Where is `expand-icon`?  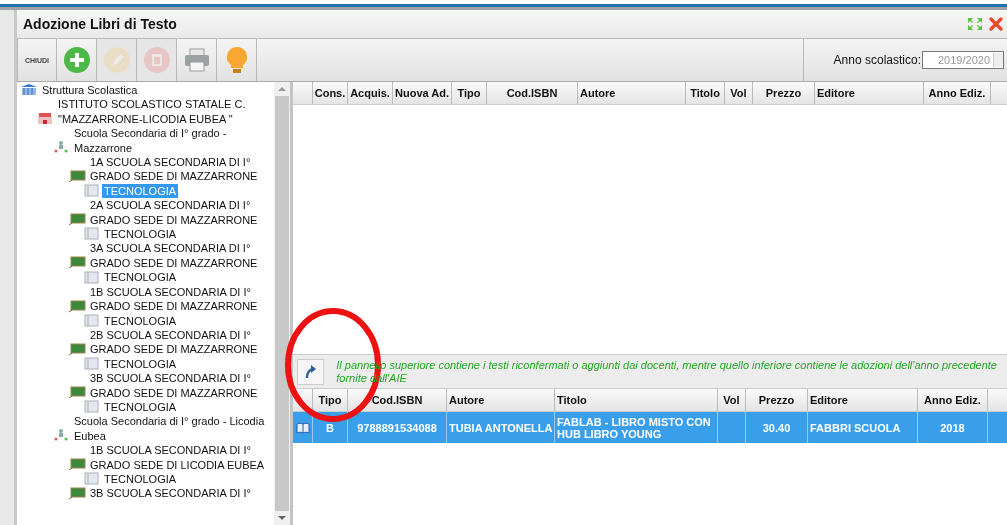
expand-icon is located at coordinates (975, 24).